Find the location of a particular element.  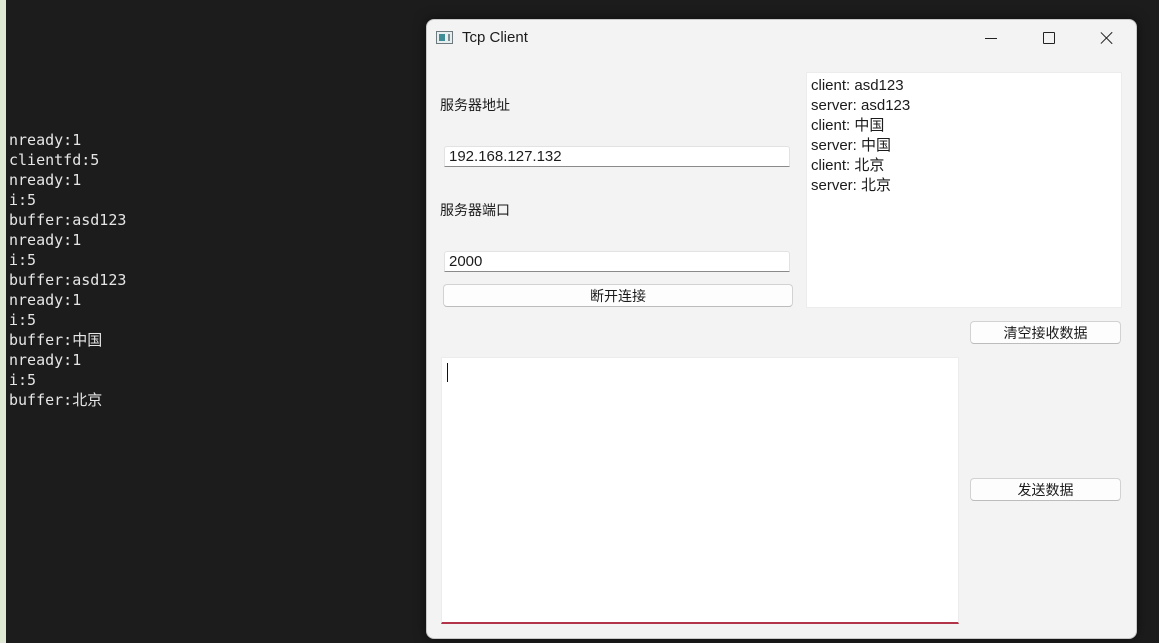

terminal-line: clientfd:5 is located at coordinates (54, 160).